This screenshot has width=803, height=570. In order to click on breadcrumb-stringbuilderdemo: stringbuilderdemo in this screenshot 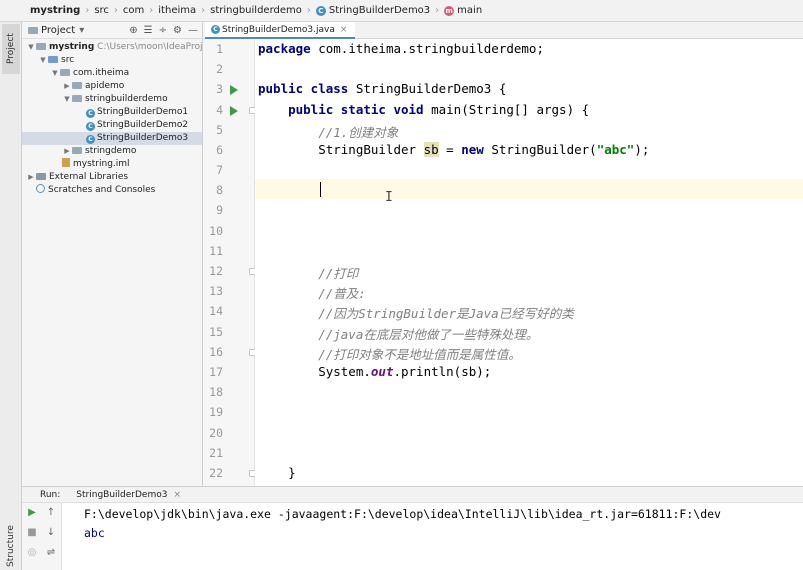, I will do `click(256, 10)`.